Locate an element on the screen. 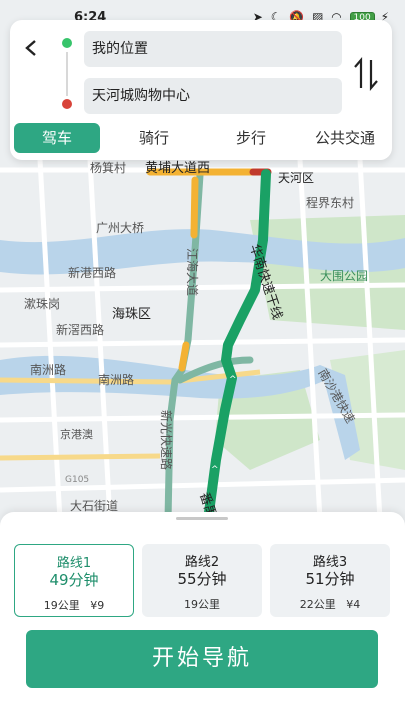 The height and width of the screenshot is (720, 405). route-option-1: 路线1 49分钟 19公里 ¥9 is located at coordinates (74, 580).